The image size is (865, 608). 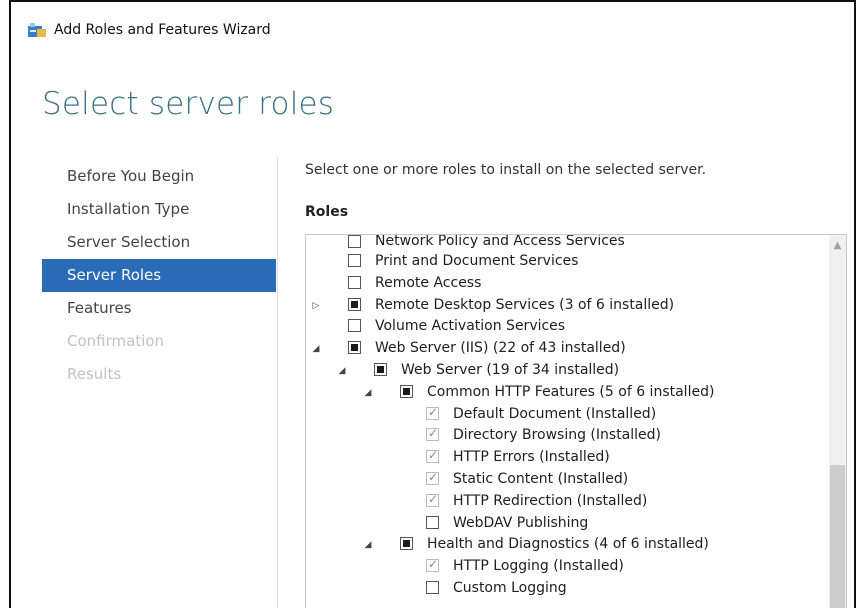 I want to click on role-row: Network Policy and Access Services, so click(x=567, y=243).